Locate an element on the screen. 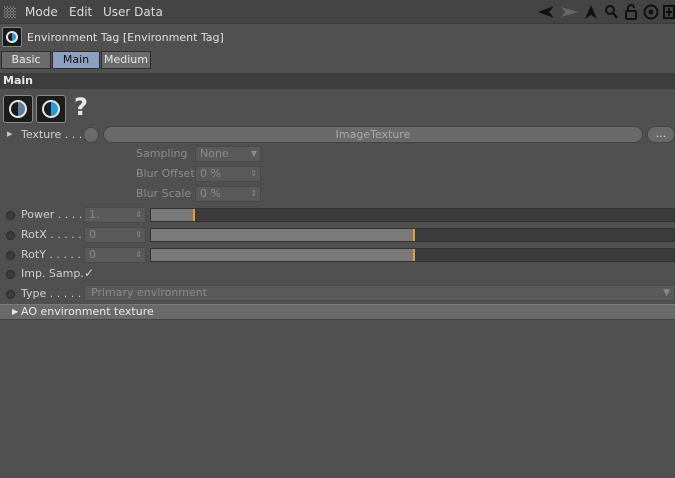 This screenshot has height=478, width=675. cursor-up-icon is located at coordinates (591, 12).